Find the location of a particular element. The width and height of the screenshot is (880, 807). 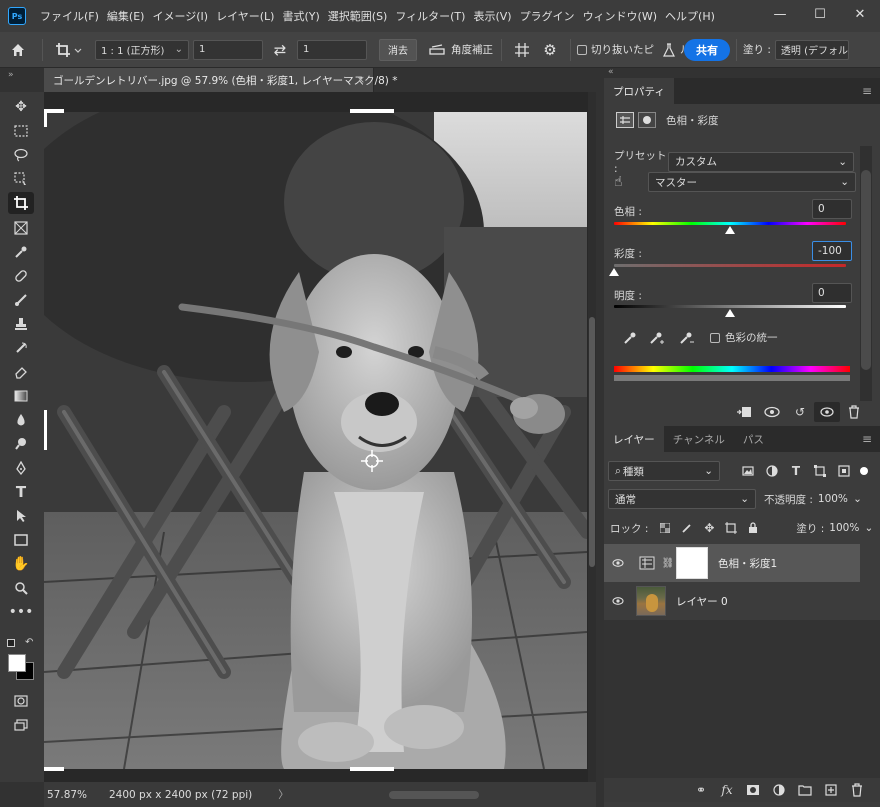

lock-transparent-icon is located at coordinates (665, 528).